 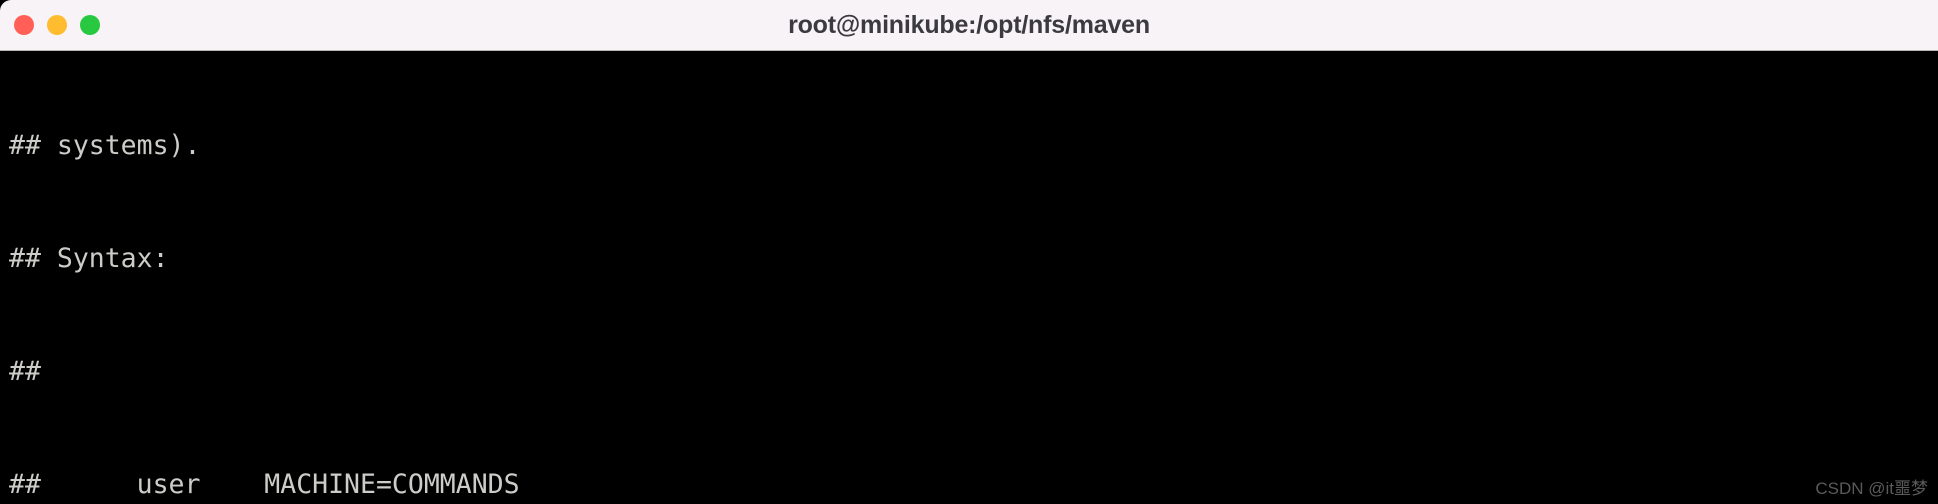 I want to click on terminal-line: ##, so click(x=25, y=371).